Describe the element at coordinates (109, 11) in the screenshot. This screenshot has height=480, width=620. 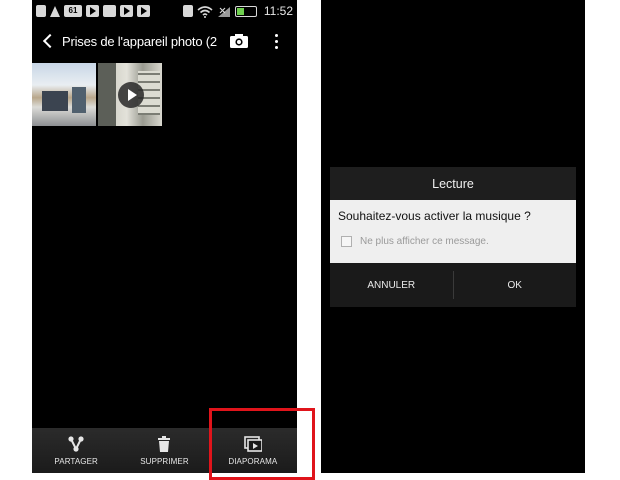
I see `video-icon` at that location.